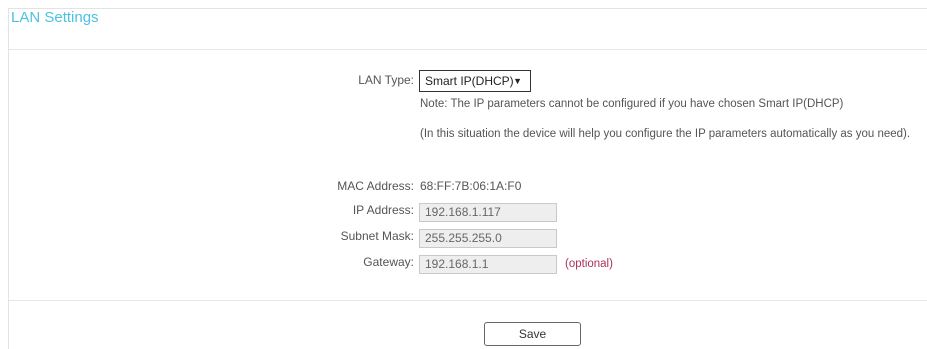 This screenshot has height=349, width=927. I want to click on mac-address-value: 68:FF:7B:06:1A:F0, so click(471, 186).